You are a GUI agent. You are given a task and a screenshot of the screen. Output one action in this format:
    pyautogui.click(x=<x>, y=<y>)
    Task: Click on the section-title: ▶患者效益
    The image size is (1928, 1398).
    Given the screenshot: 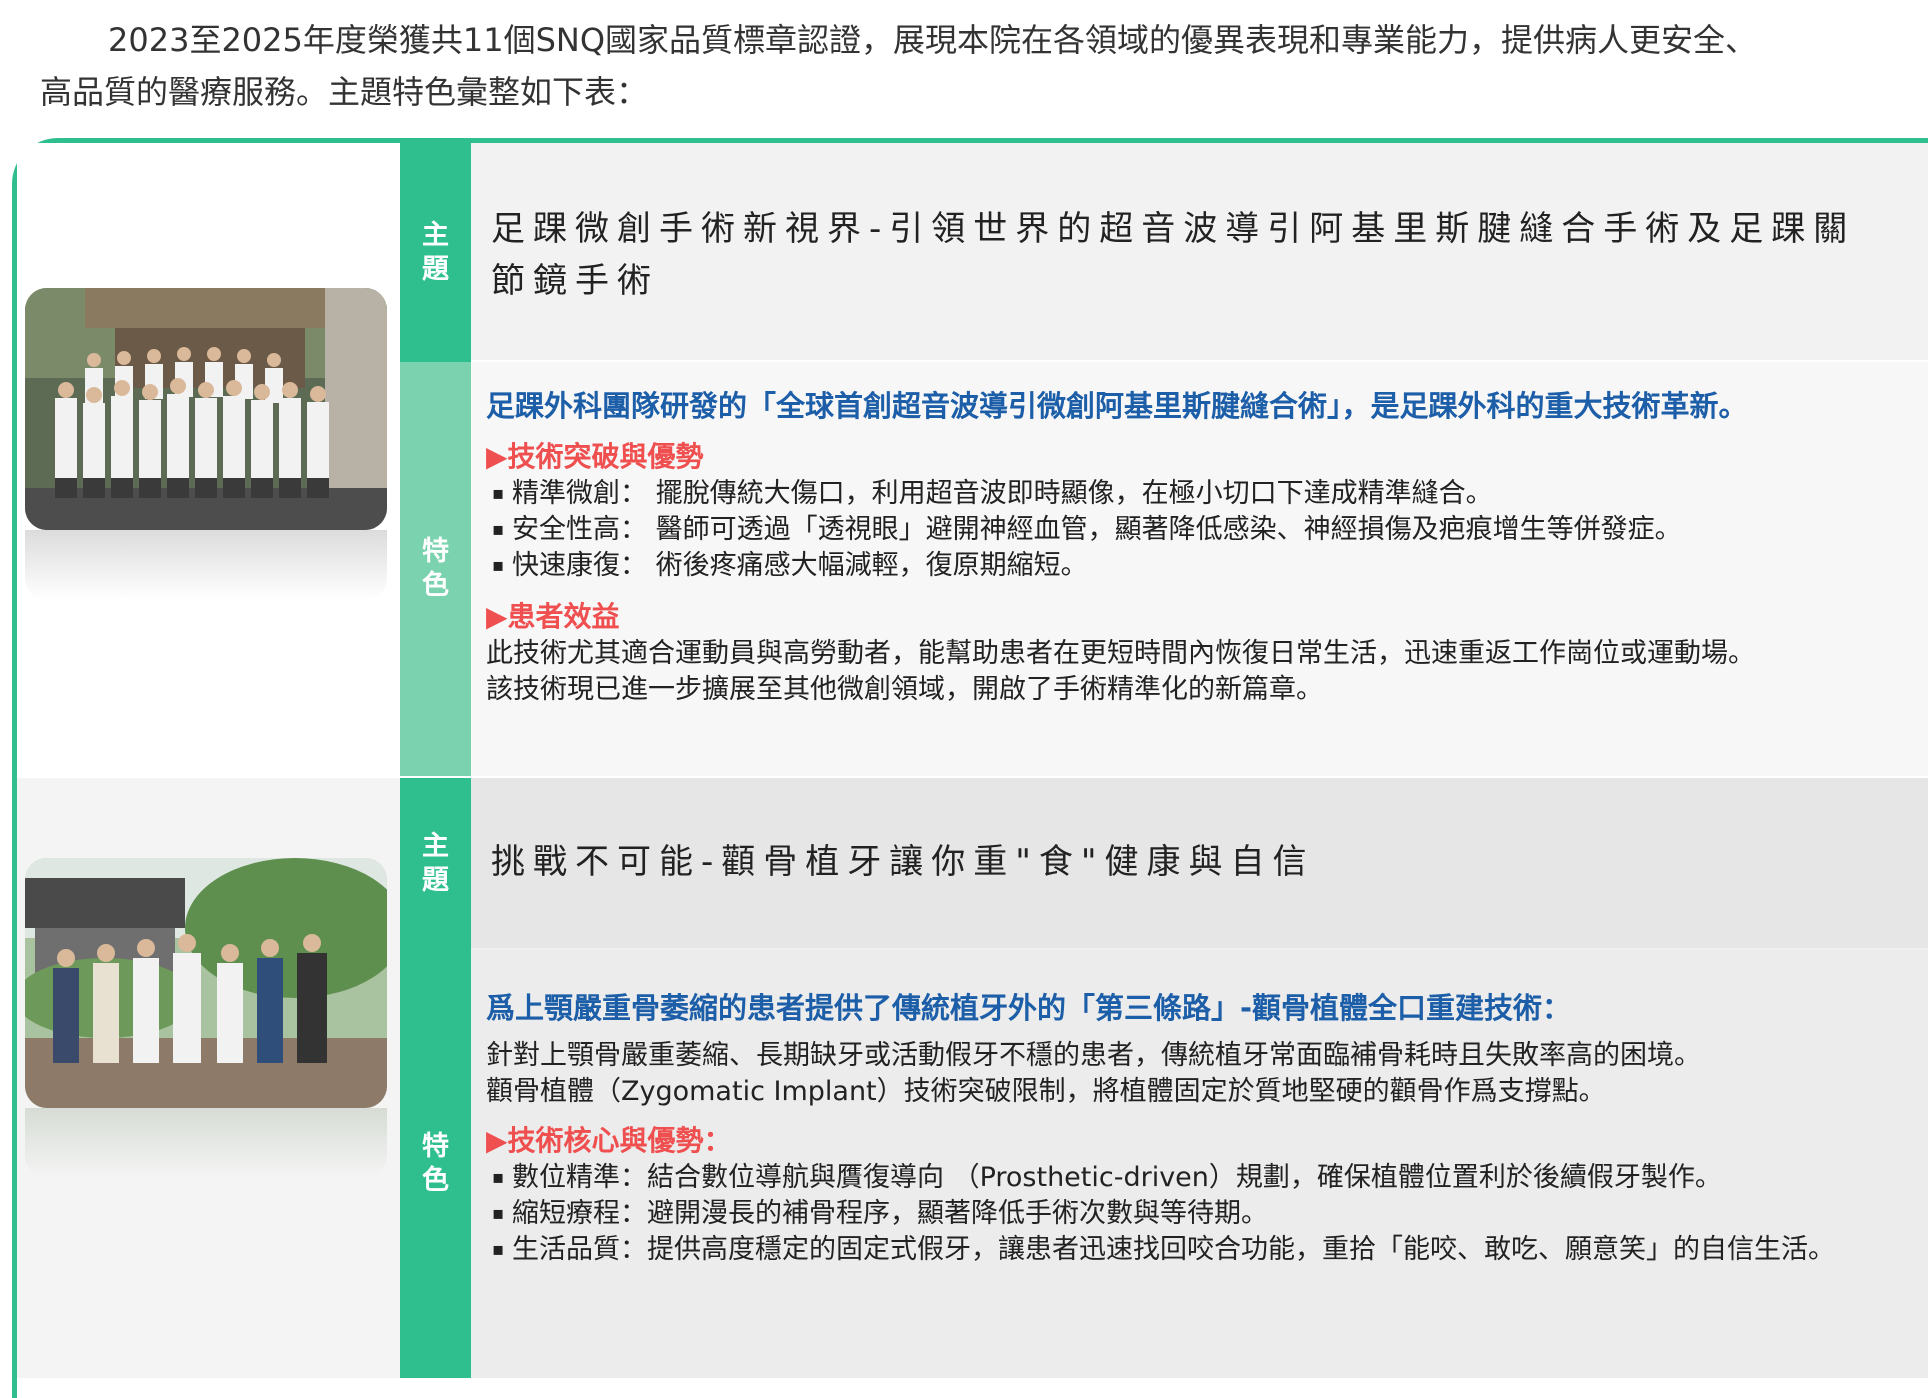 What is the action you would take?
    pyautogui.click(x=553, y=616)
    